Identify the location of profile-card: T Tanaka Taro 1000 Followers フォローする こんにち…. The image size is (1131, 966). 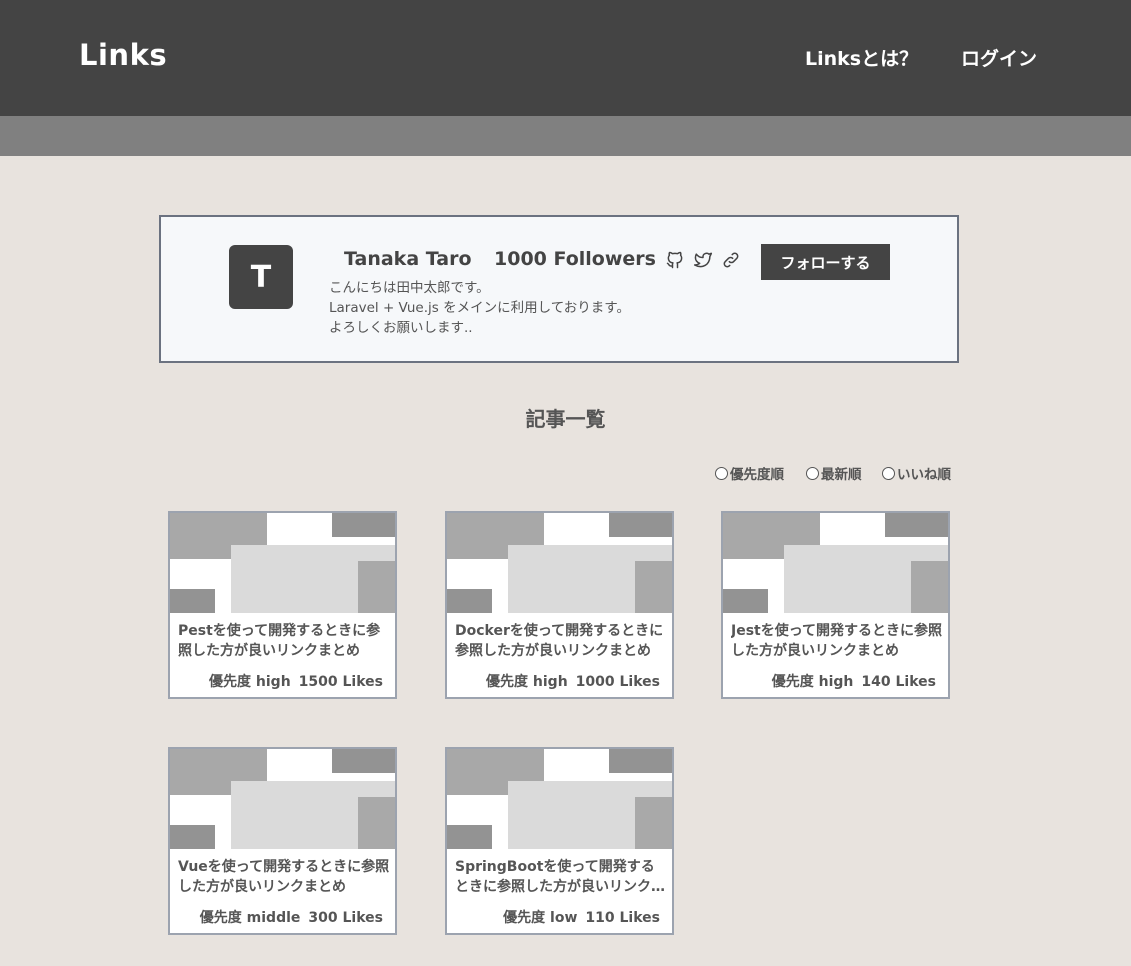
(559, 289).